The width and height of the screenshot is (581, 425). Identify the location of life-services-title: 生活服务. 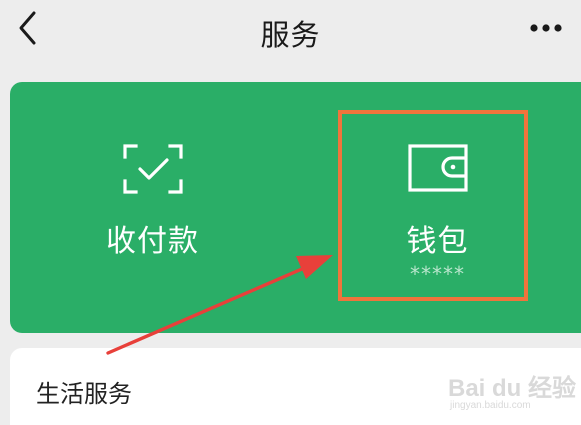
(84, 394).